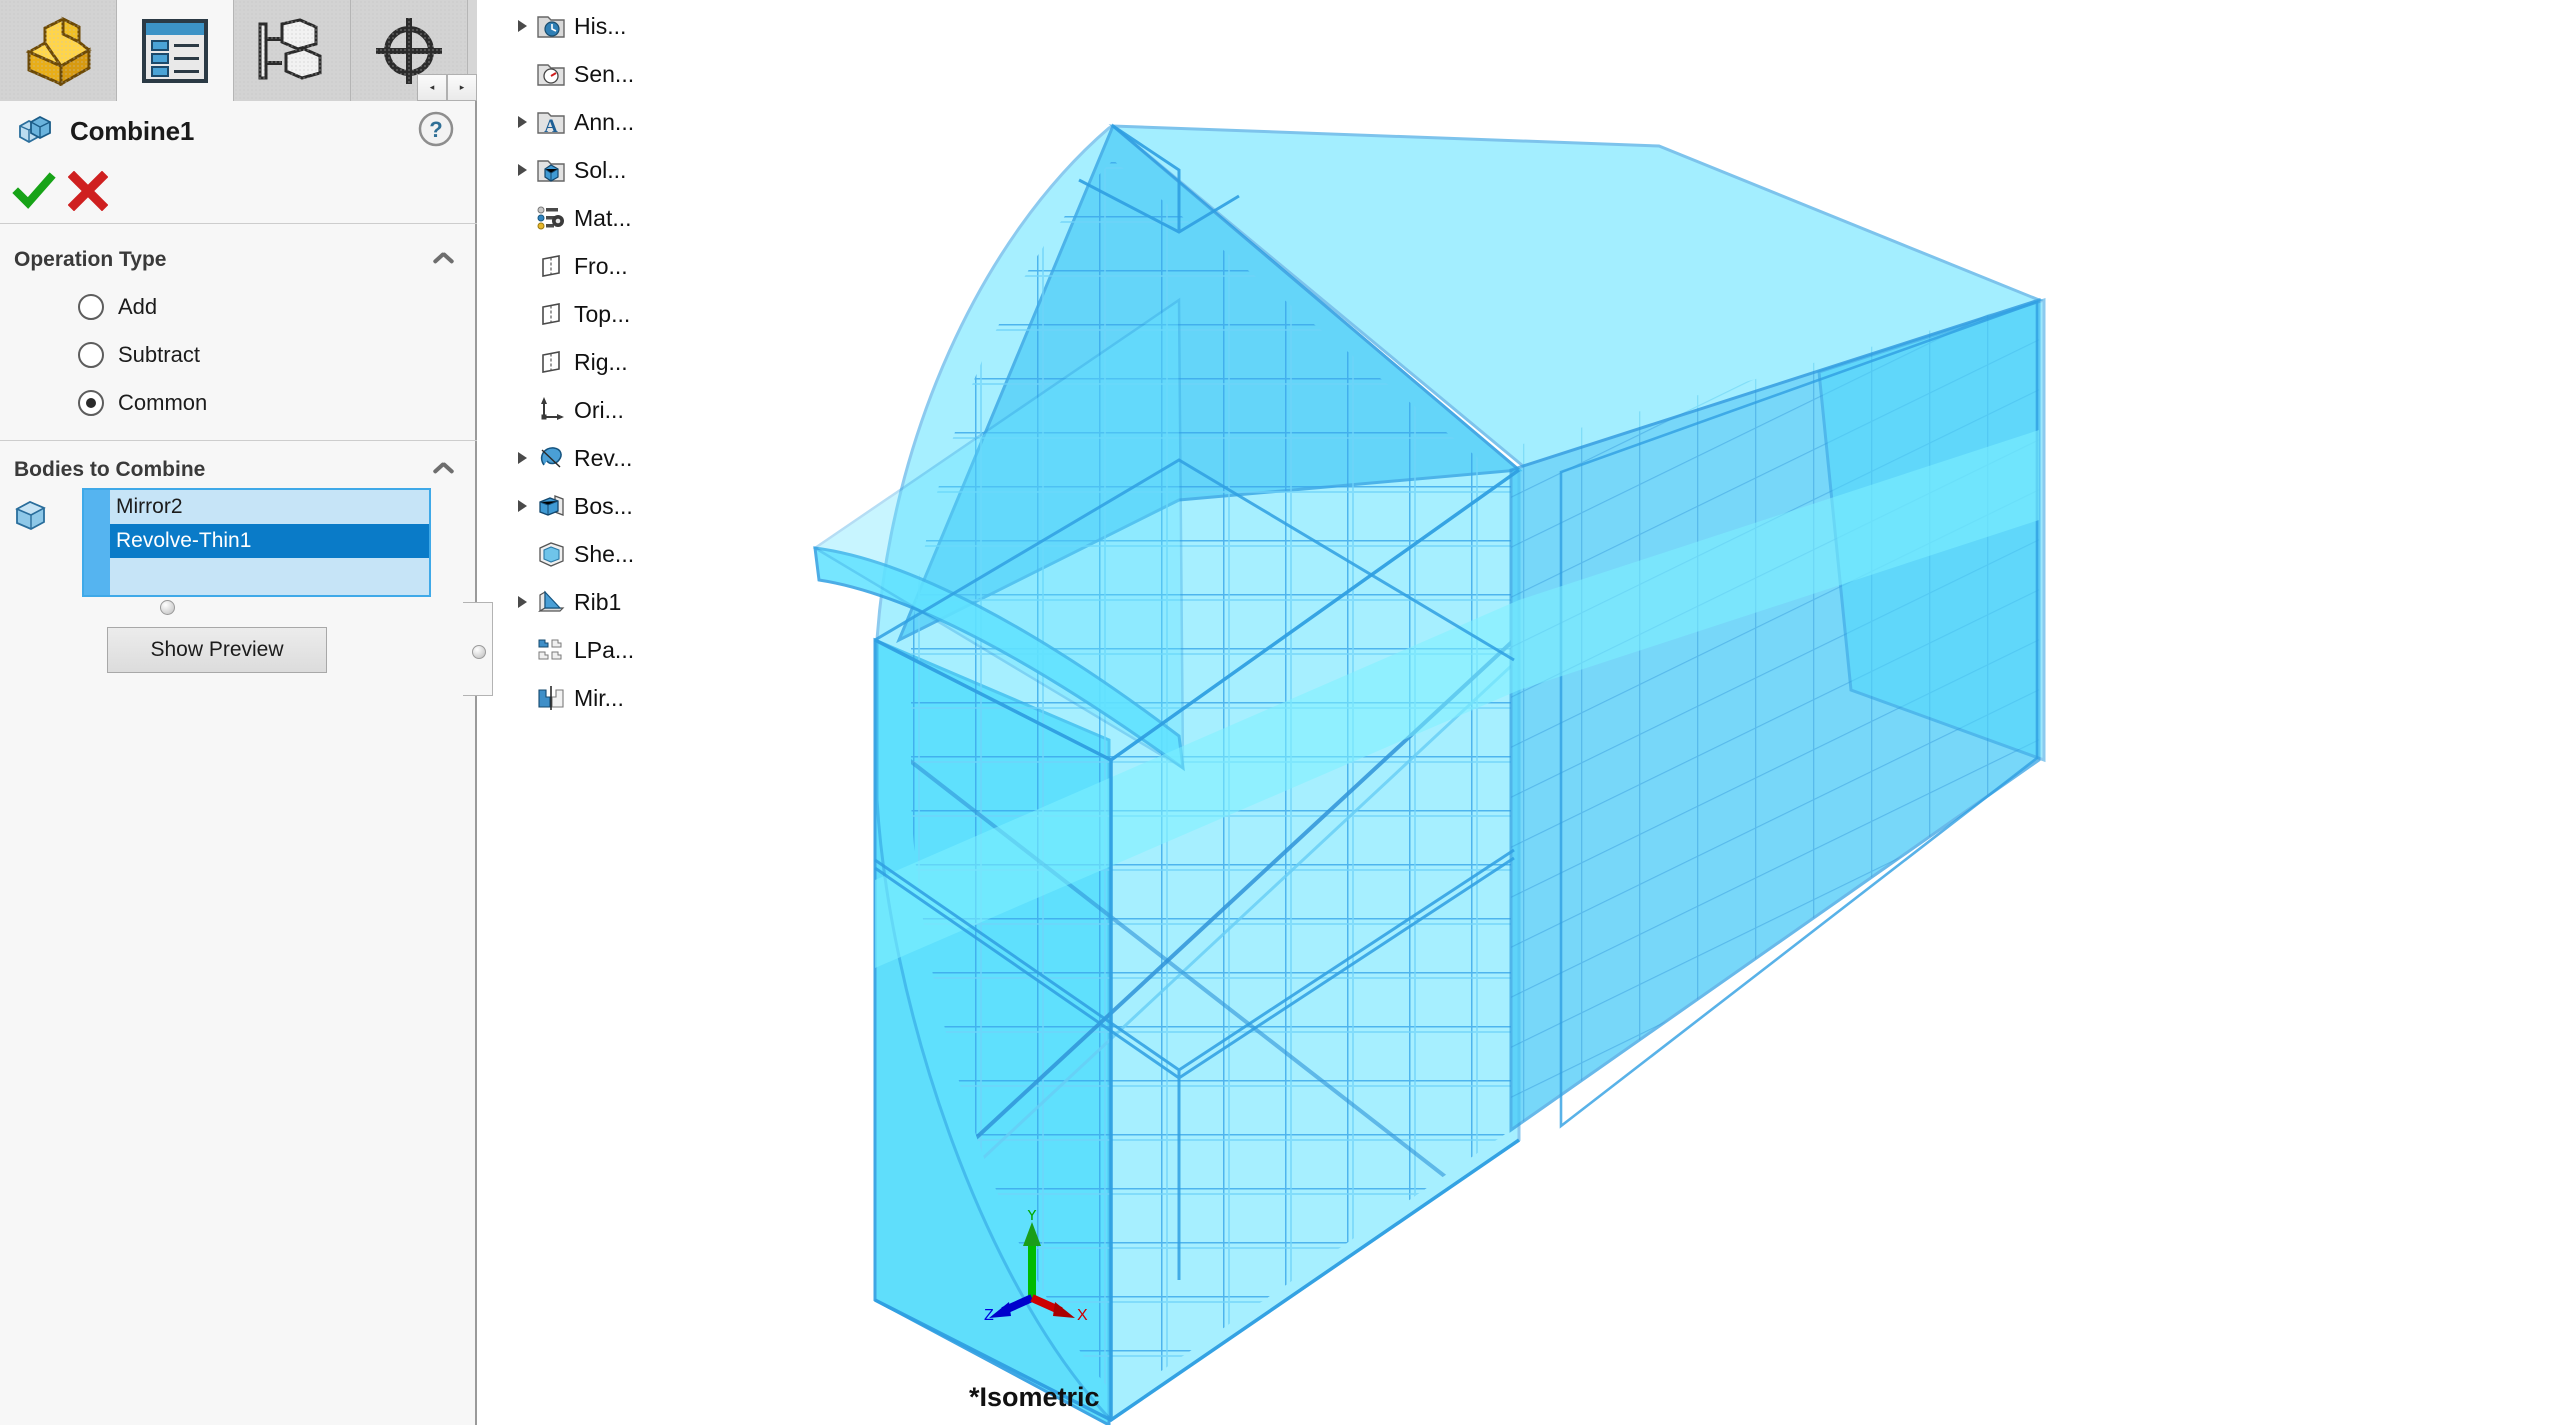 The image size is (2572, 1425). I want to click on listbox-resize-handle, so click(167, 607).